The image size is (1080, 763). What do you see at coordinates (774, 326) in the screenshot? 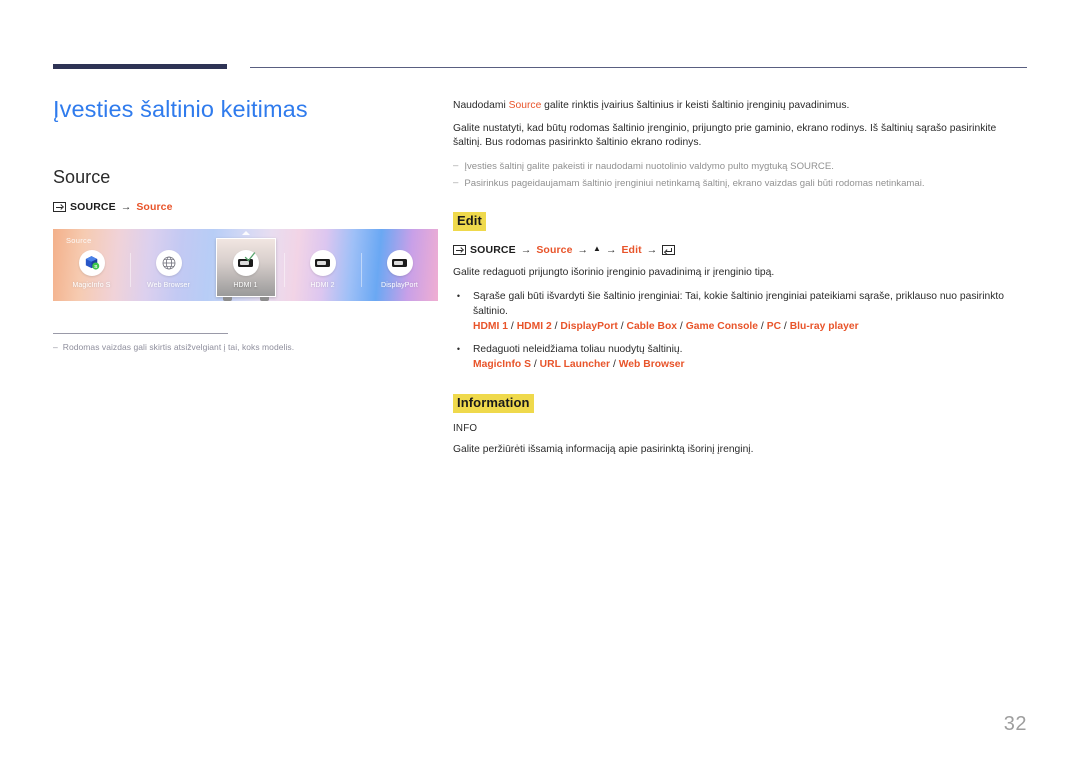
I see `source-type: PC` at bounding box center [774, 326].